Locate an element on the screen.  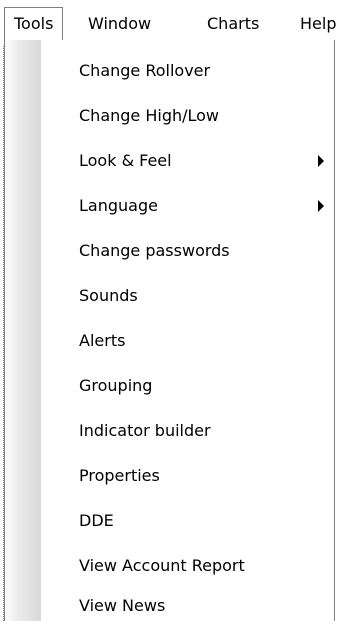
menu-window: Window is located at coordinates (119, 23).